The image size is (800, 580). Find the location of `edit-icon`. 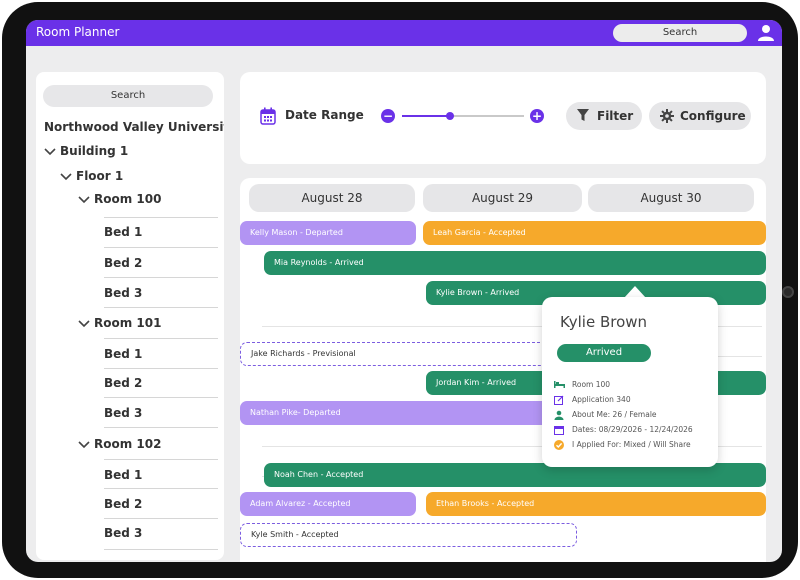

edit-icon is located at coordinates (559, 400).